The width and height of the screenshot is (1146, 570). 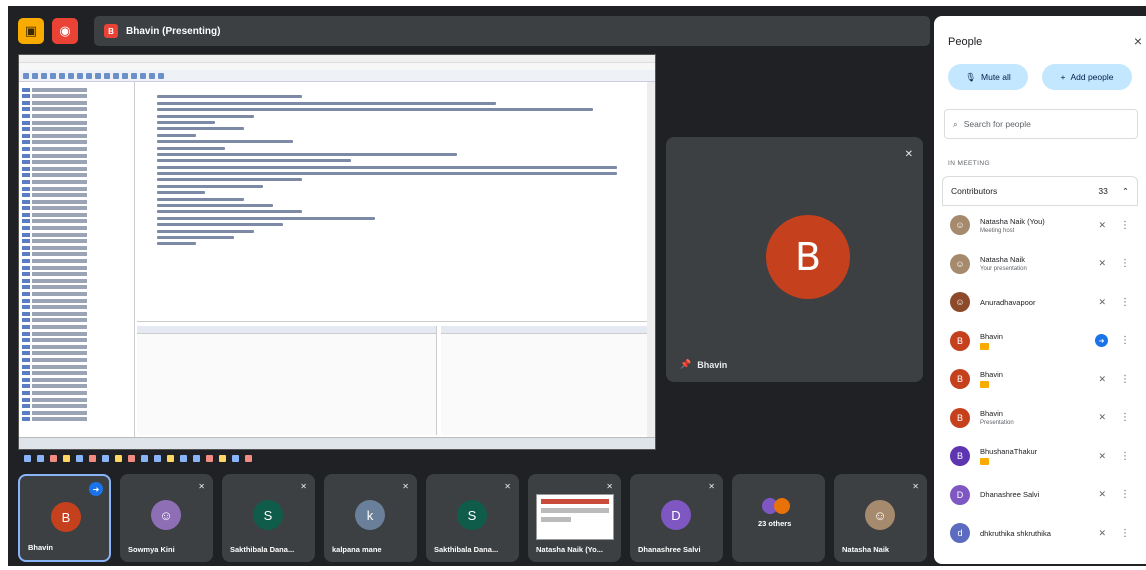 I want to click on close-icon: ×, so click(x=1138, y=41).